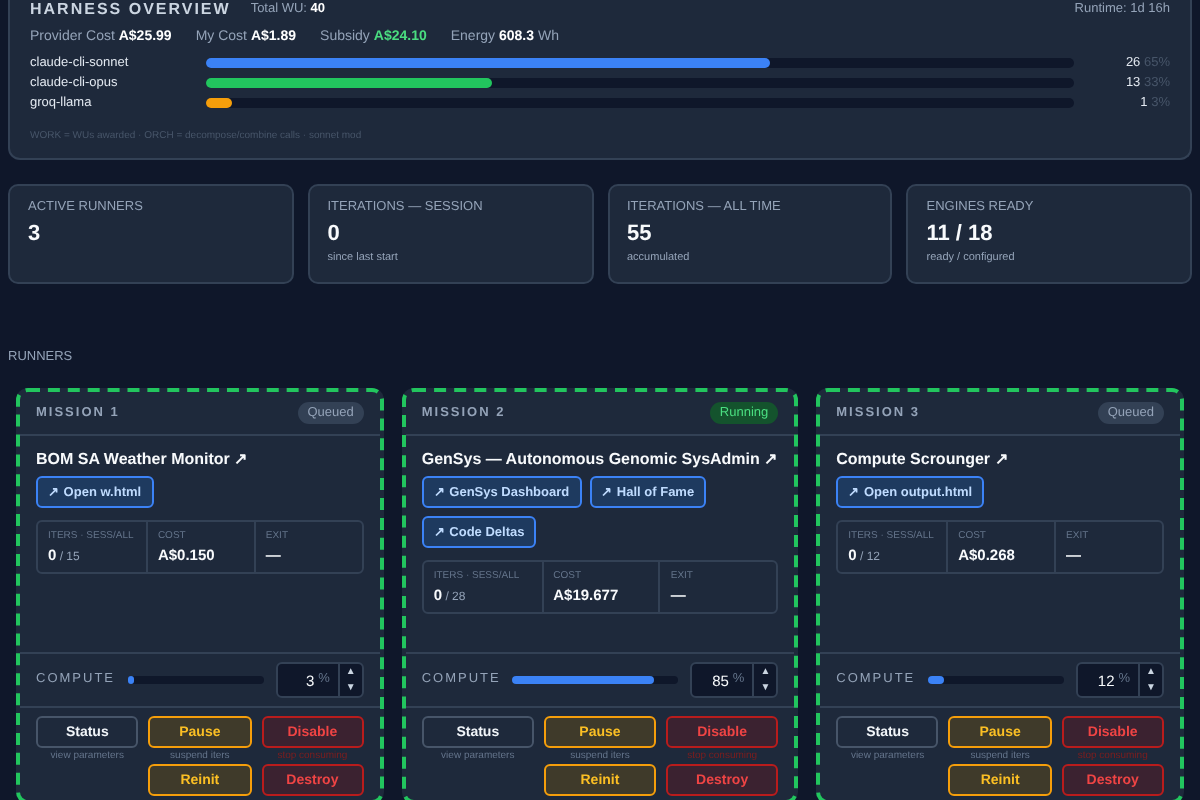 Image resolution: width=1200 pixels, height=800 pixels. Describe the element at coordinates (959, 234) in the screenshot. I see `stat-value: 11 / 18` at that location.